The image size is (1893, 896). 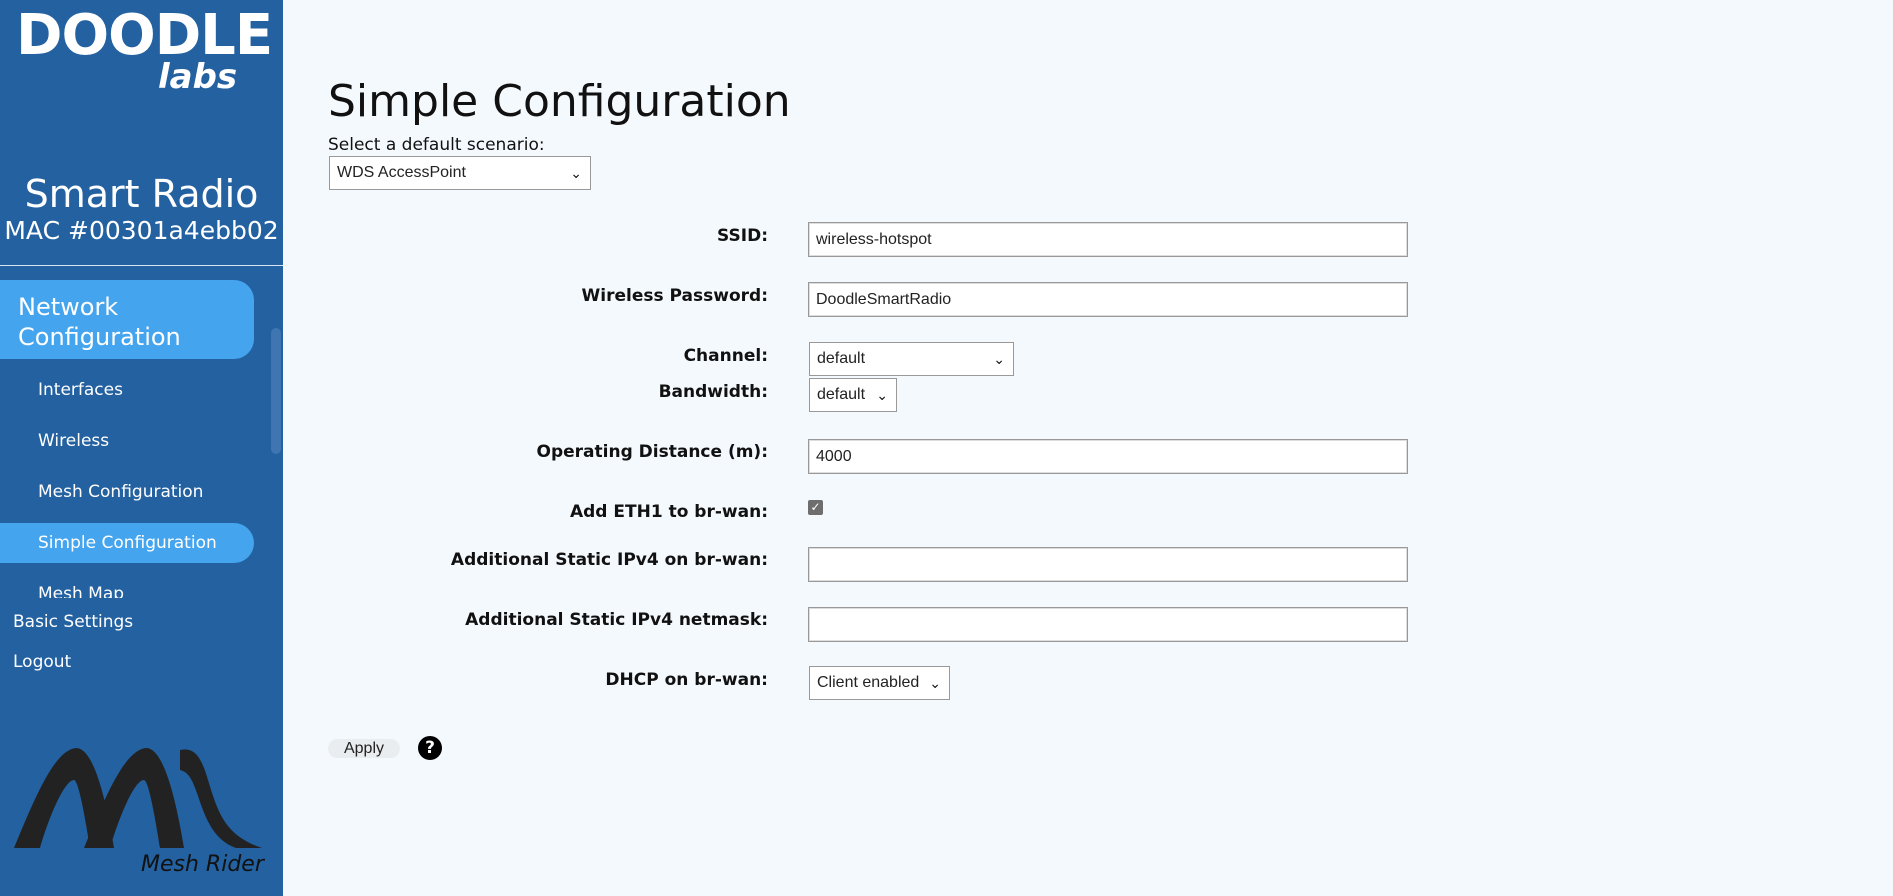 What do you see at coordinates (138, 798) in the screenshot?
I see `mesh-rider-logo-icon` at bounding box center [138, 798].